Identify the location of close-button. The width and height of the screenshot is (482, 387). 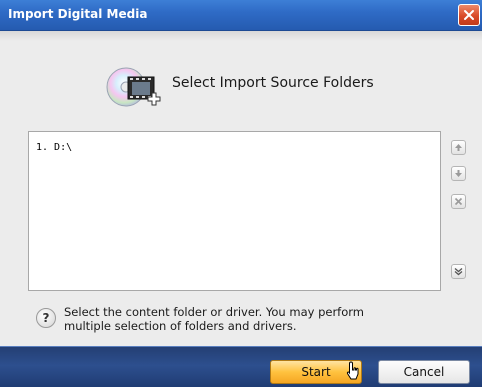
(469, 15).